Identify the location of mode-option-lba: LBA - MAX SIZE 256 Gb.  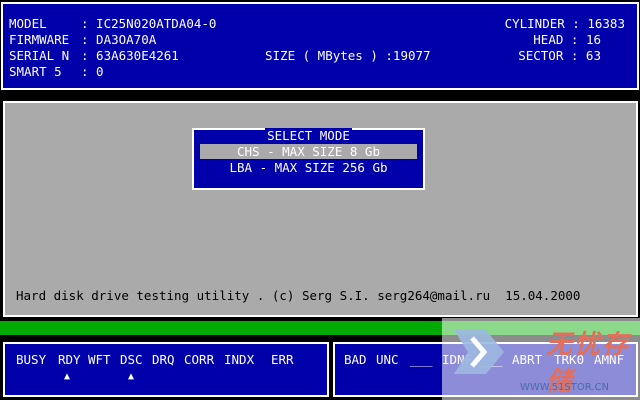
(308, 167).